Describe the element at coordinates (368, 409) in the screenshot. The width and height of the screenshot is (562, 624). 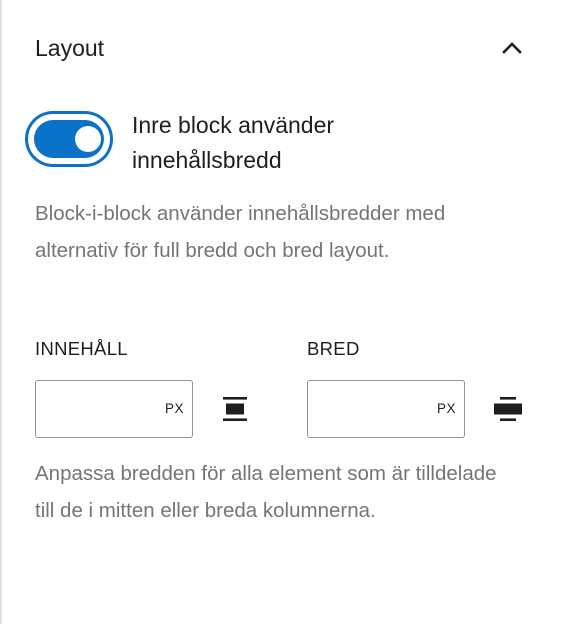
I see `wide-width-input` at that location.